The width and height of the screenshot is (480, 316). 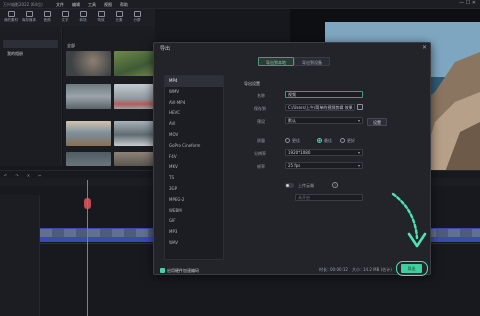 I want to click on menu-tools: 工具, so click(x=92, y=4).